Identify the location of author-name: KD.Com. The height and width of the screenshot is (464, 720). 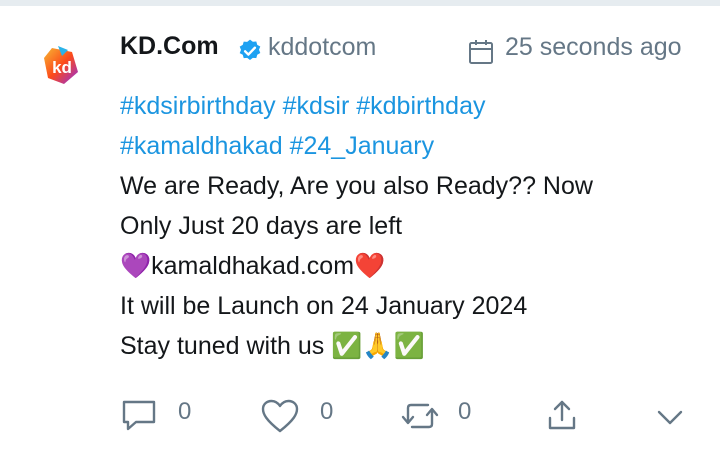
(169, 46).